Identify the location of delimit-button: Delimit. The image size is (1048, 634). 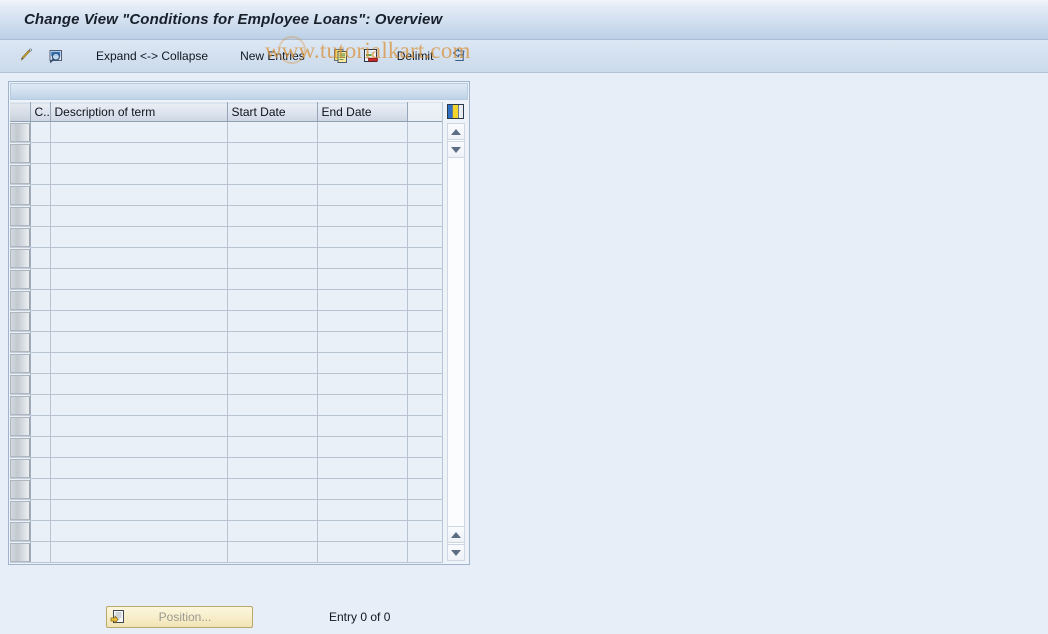
(415, 56).